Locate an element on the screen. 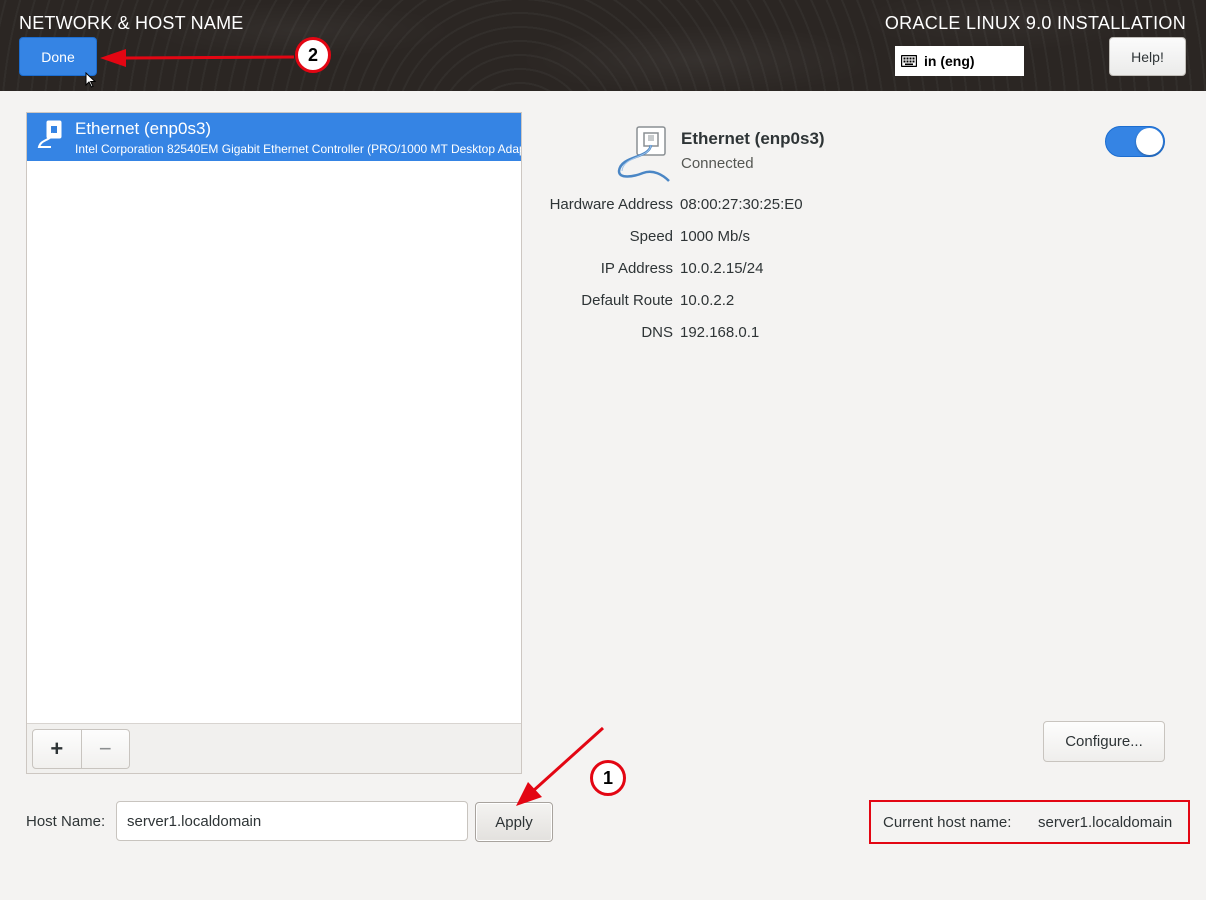 This screenshot has height=900, width=1206. current-host-name-value: server1.localdomain is located at coordinates (1105, 822).